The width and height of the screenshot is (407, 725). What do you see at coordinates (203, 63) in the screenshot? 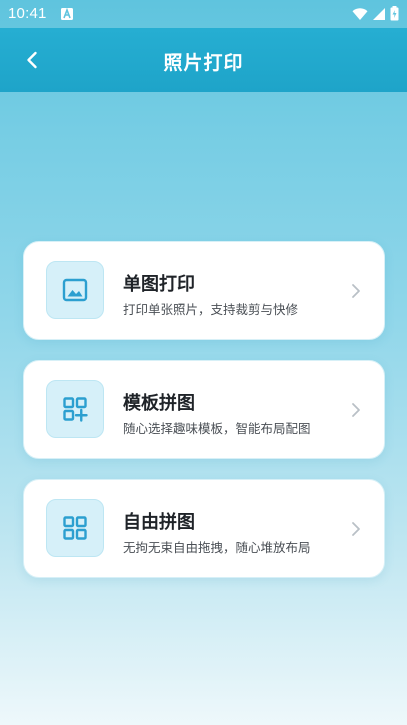
I see `page-title: 照片打印` at bounding box center [203, 63].